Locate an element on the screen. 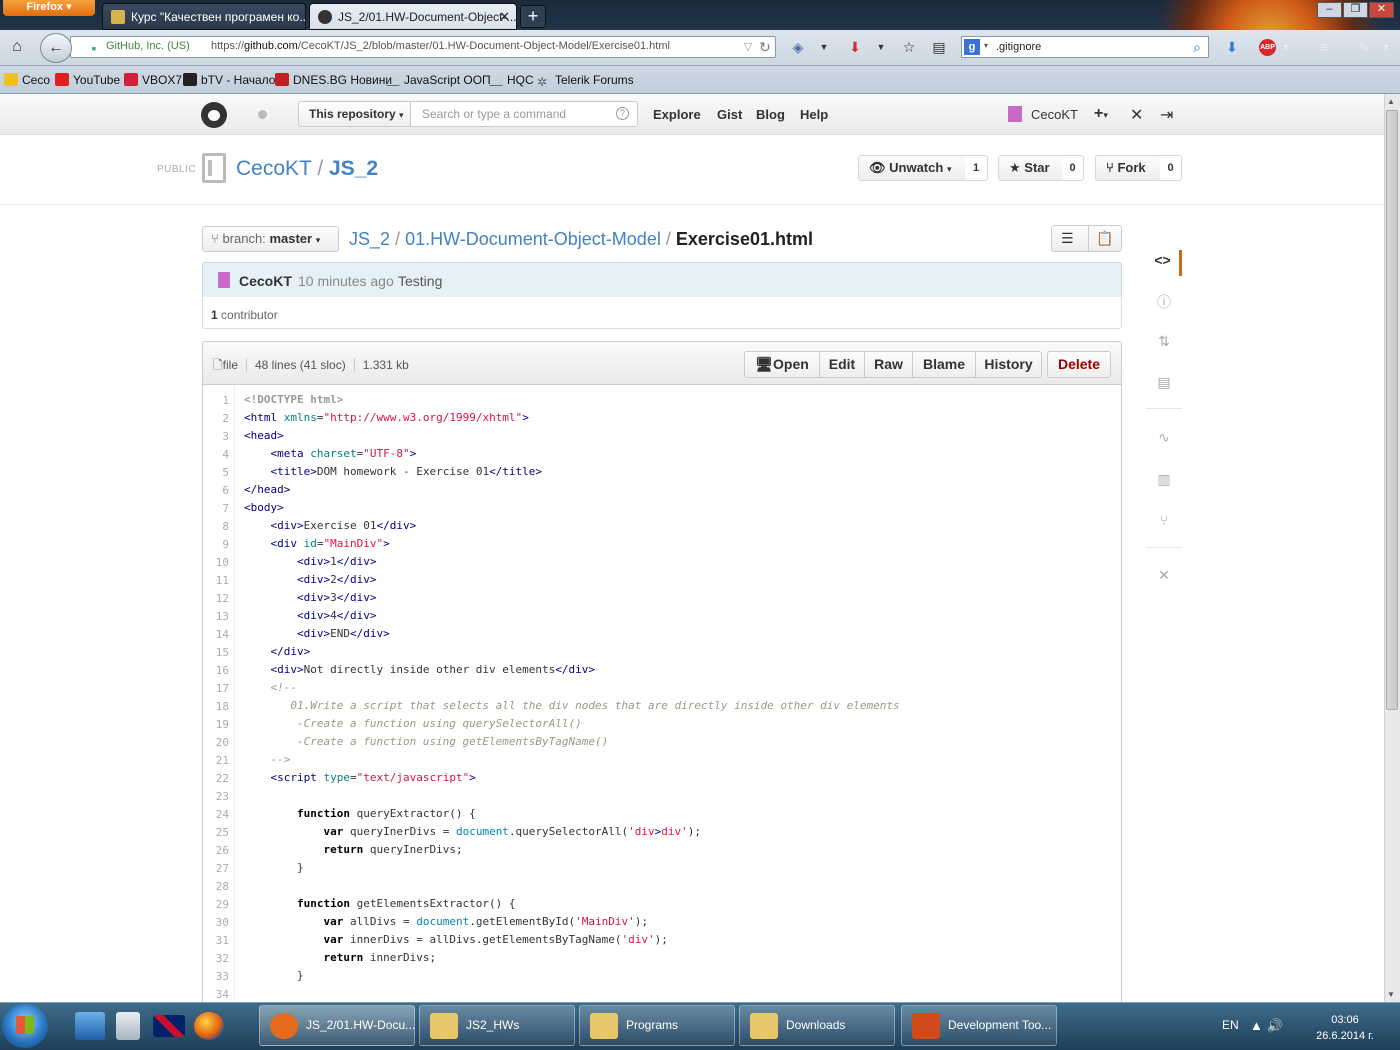 Image resolution: width=1400 pixels, height=1050 pixels. bookmark-btv: bTV - Начало is located at coordinates (229, 80).